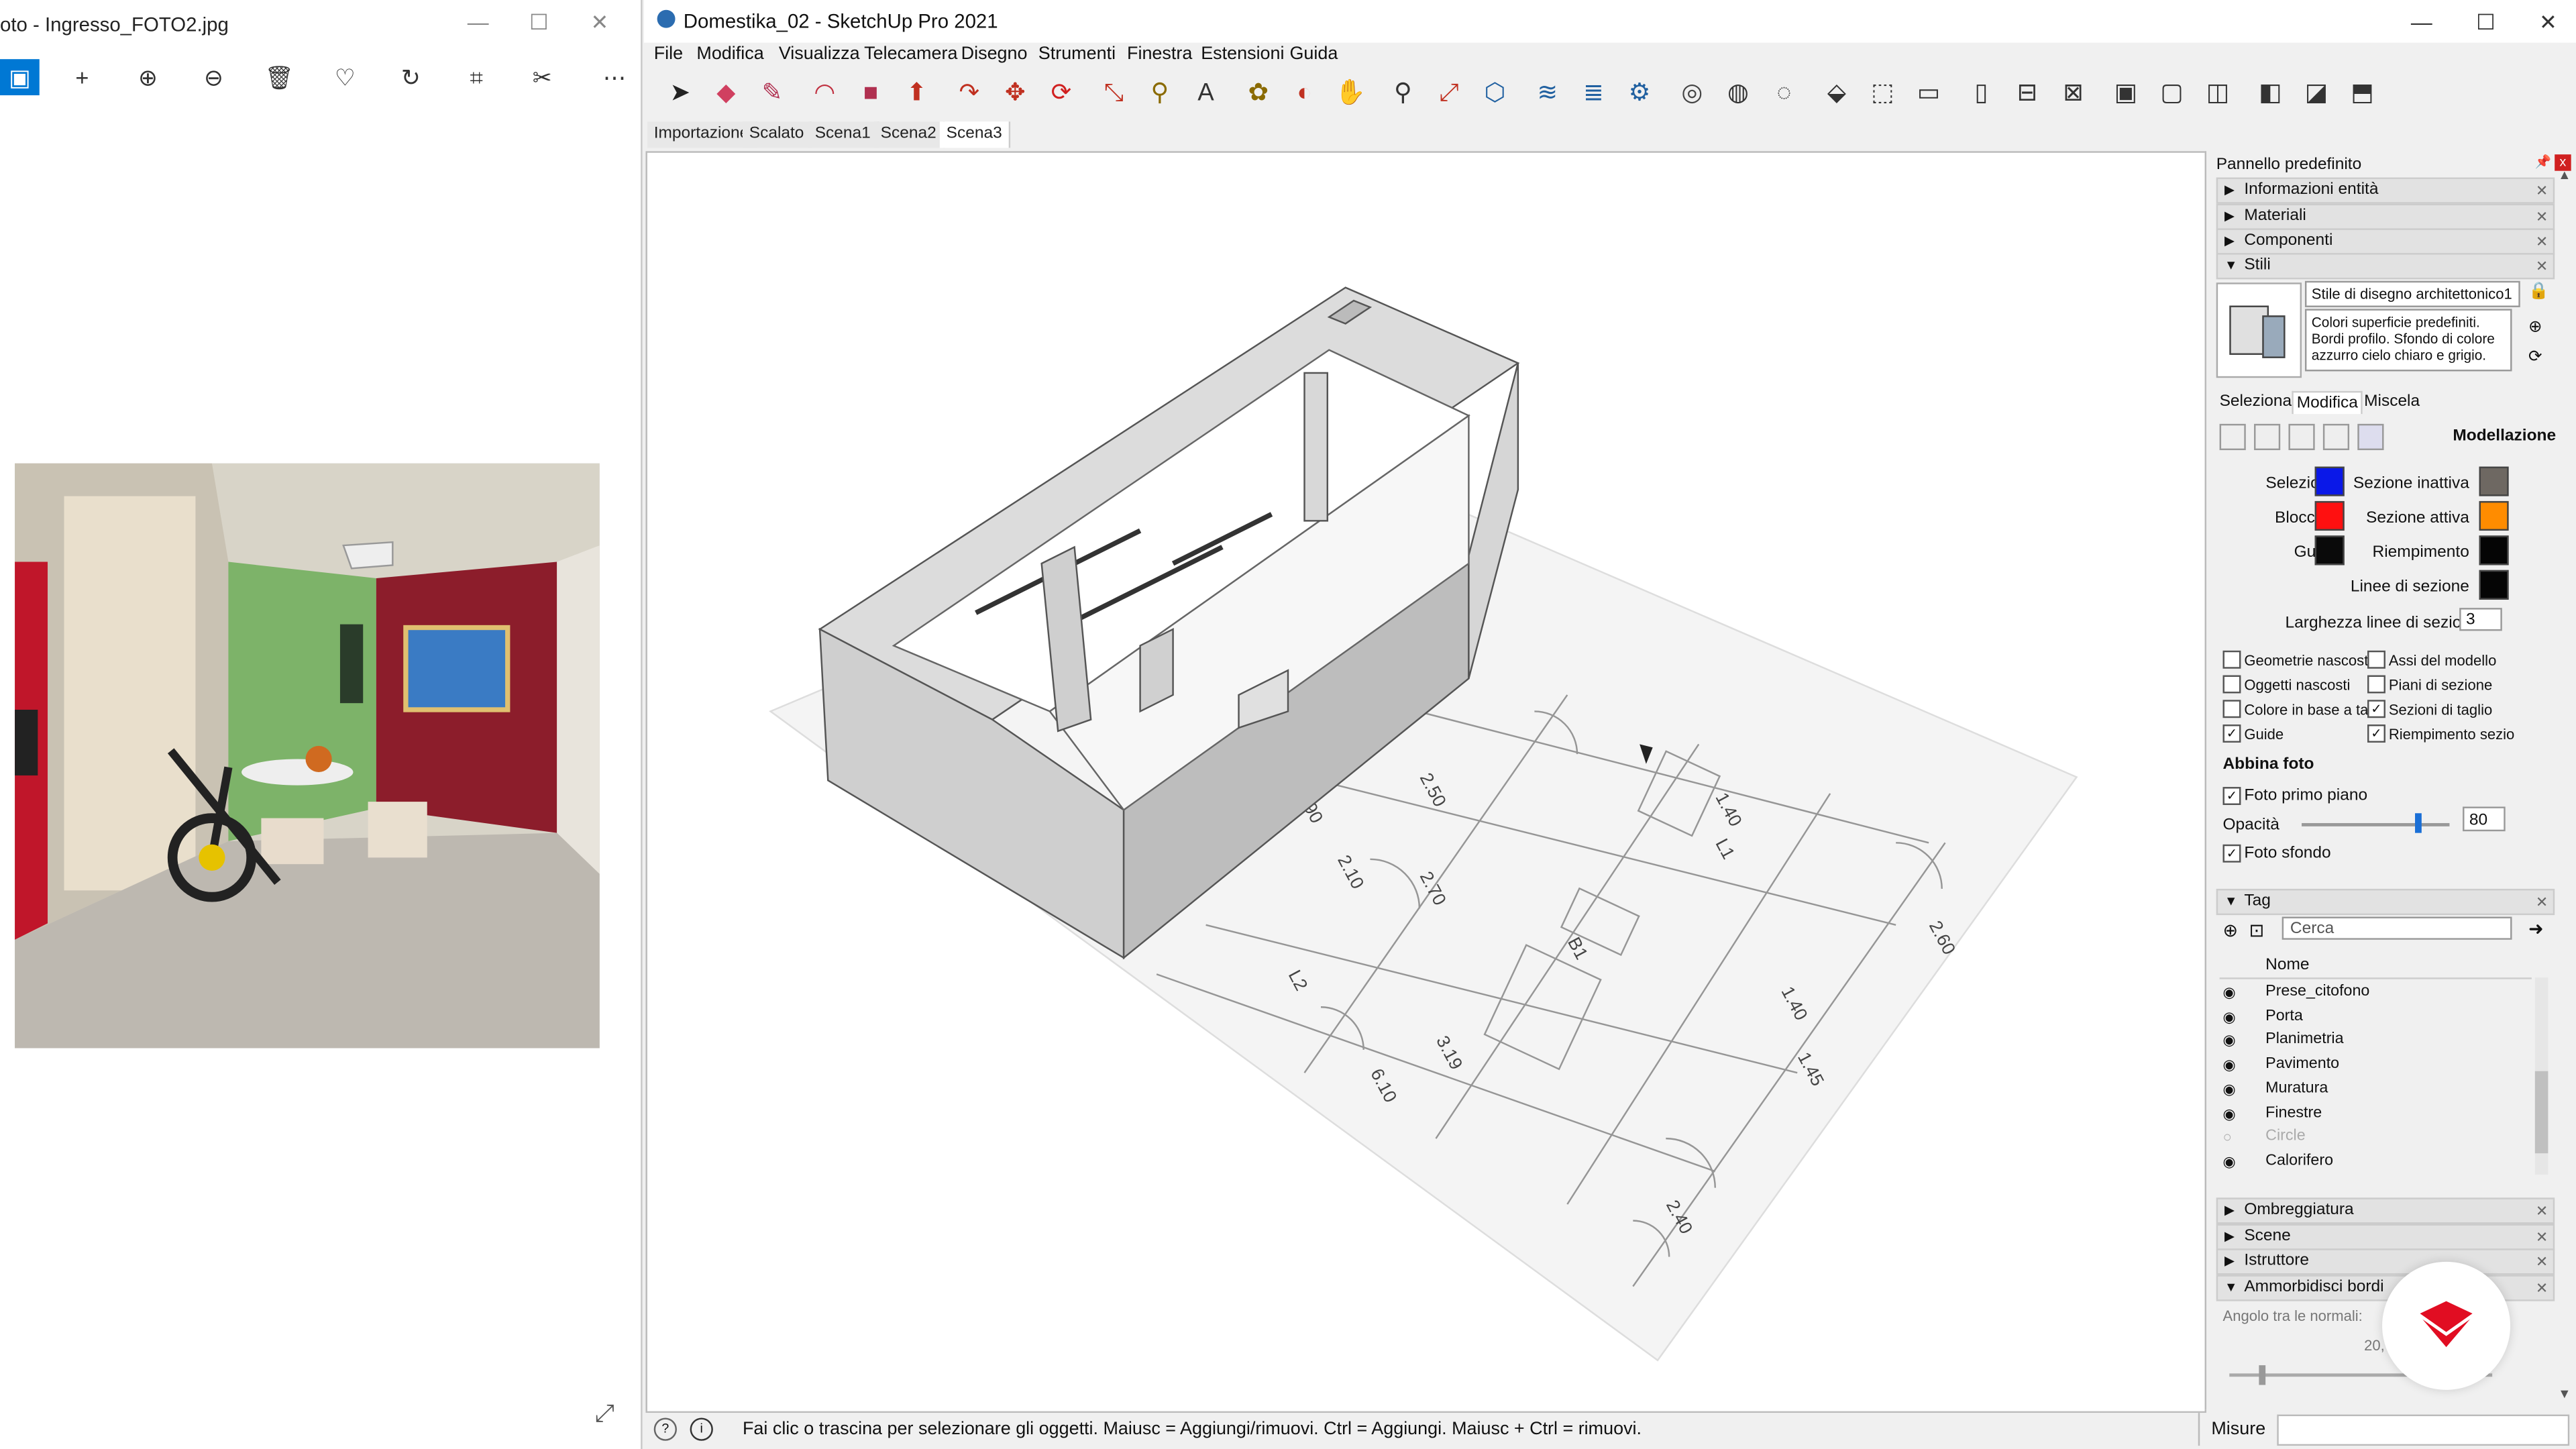 This screenshot has height=1449, width=2576. What do you see at coordinates (2385, 266) in the screenshot?
I see `section-stili: ▼ Stili ✕` at bounding box center [2385, 266].